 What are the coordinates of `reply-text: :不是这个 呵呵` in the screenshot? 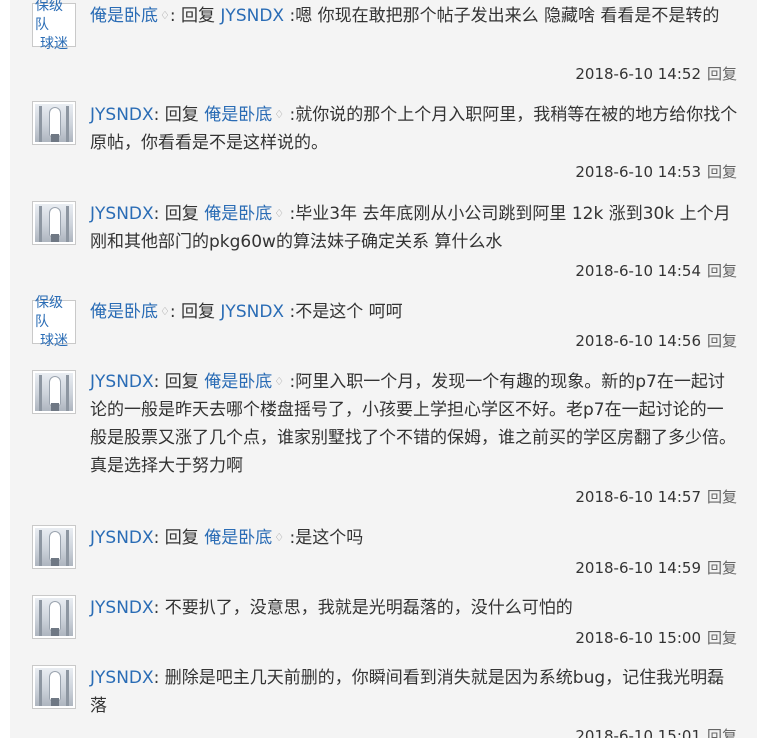 It's located at (346, 312).